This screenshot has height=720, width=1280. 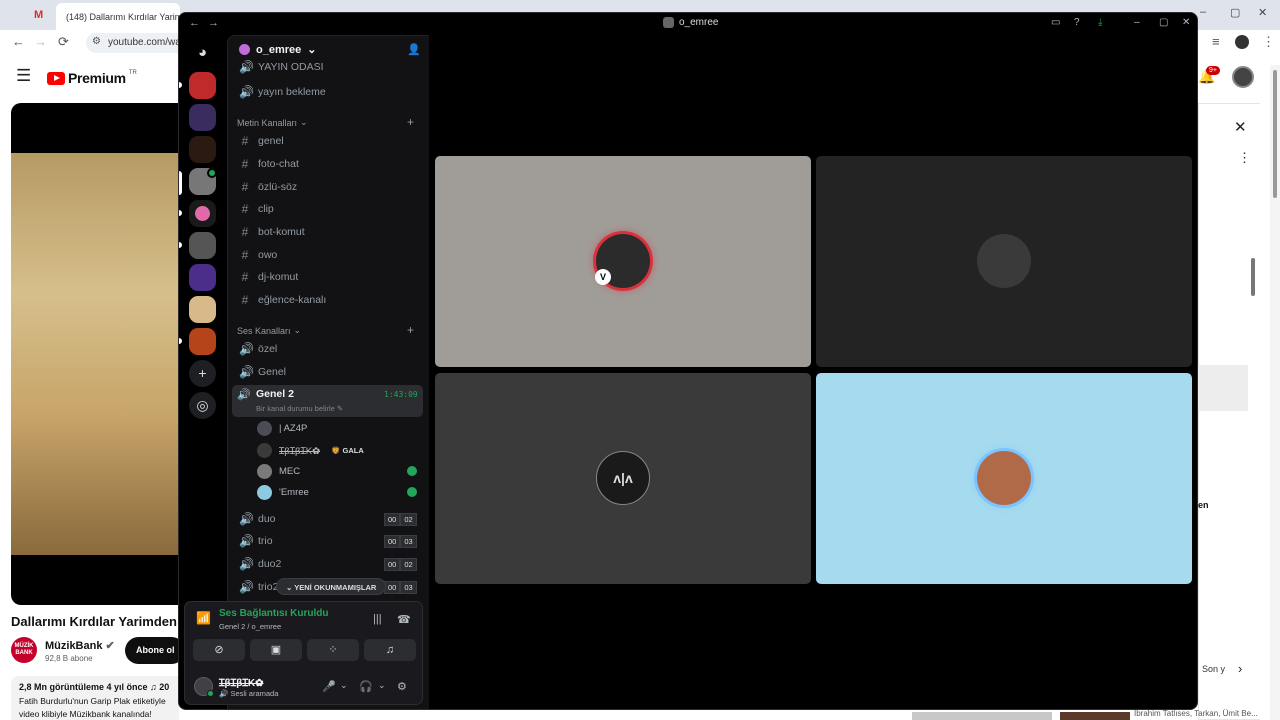 What do you see at coordinates (267, 519) in the screenshot?
I see `channel-name: duo` at bounding box center [267, 519].